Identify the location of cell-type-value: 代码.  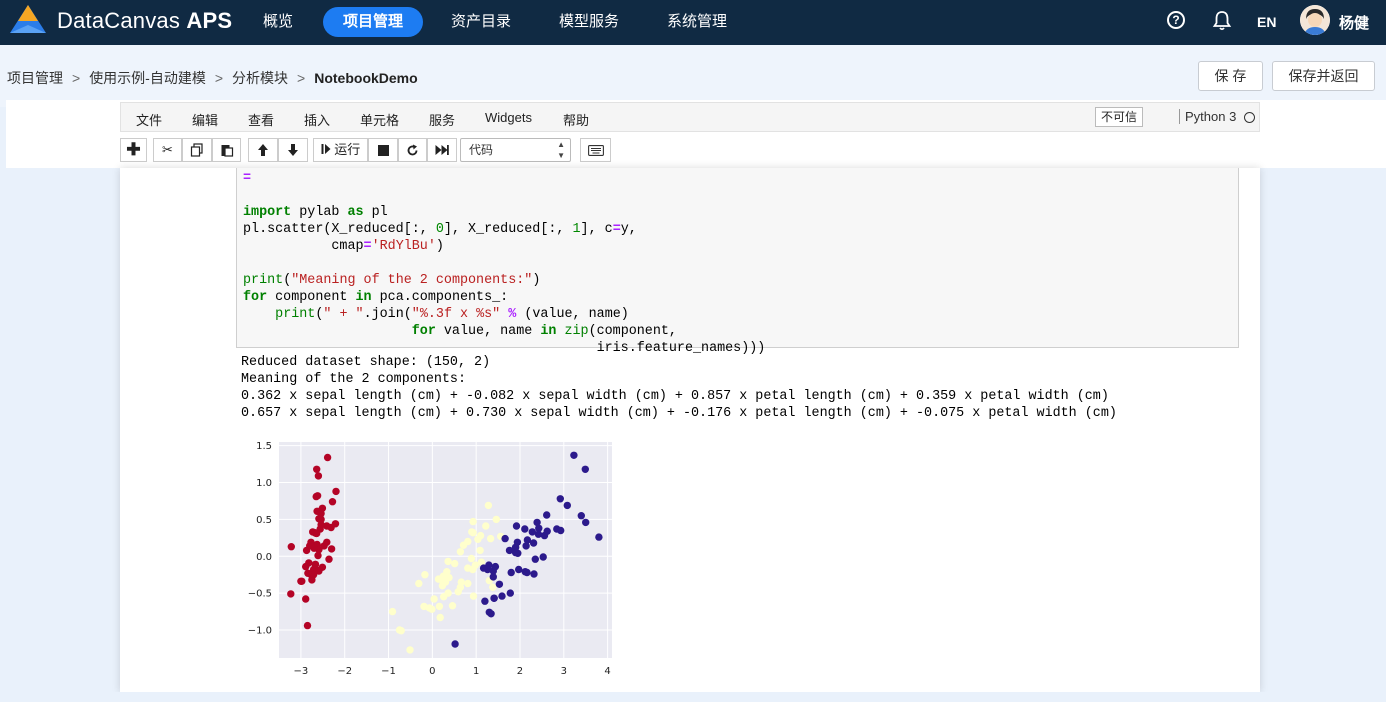
(481, 150).